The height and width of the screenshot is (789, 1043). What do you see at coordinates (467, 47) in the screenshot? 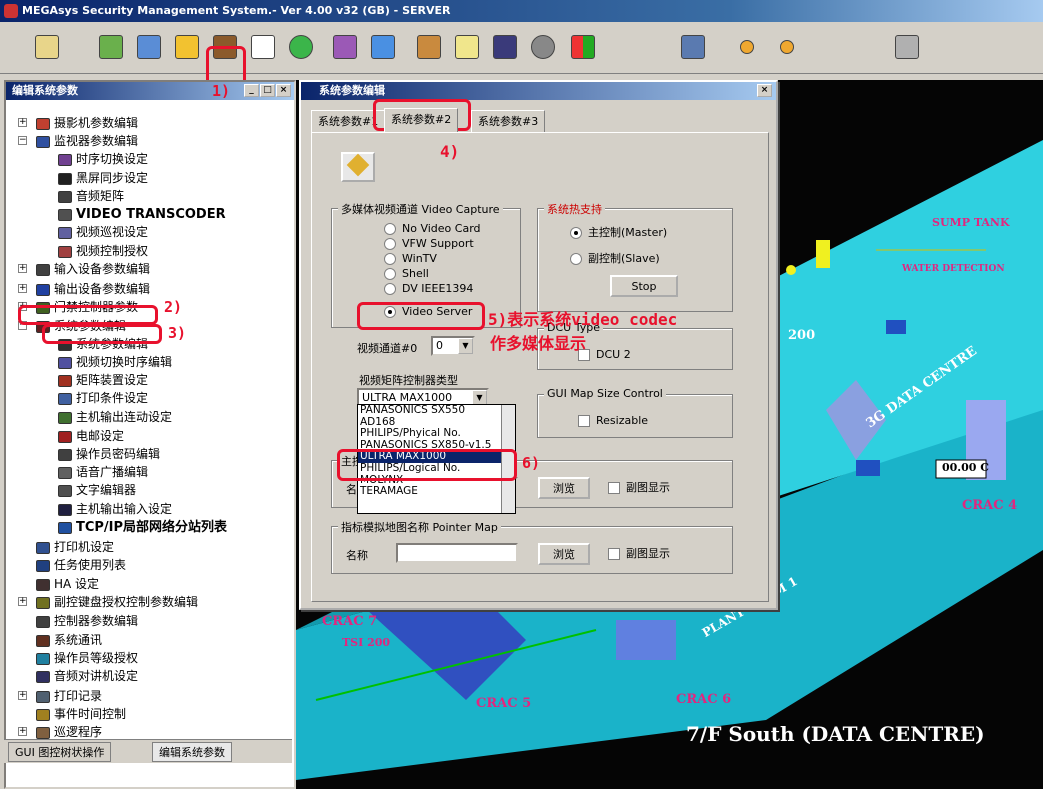
I see `notes-icon` at bounding box center [467, 47].